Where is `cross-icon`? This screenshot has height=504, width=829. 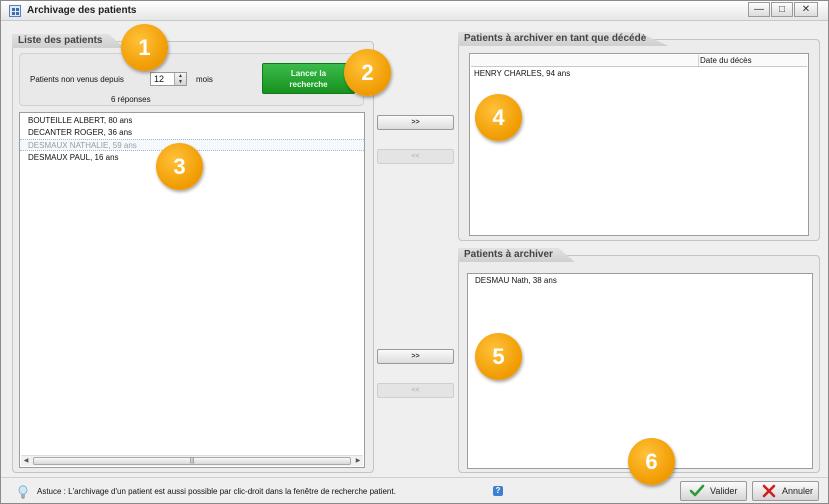
cross-icon is located at coordinates (769, 491).